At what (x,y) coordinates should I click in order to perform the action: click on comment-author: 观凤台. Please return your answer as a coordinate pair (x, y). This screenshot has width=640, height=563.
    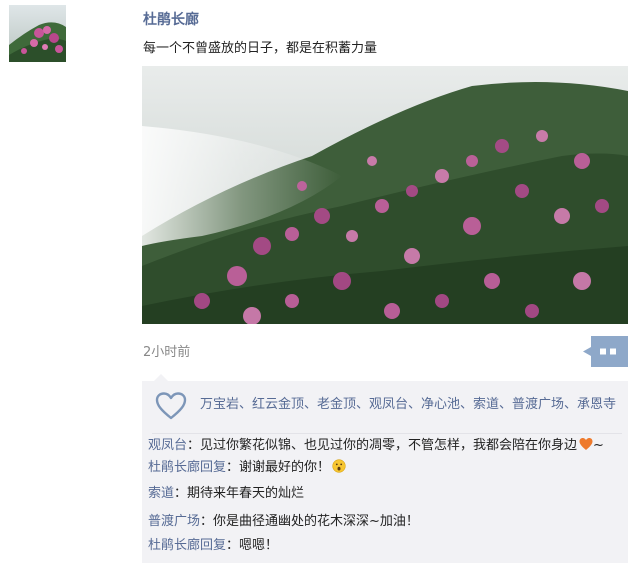
    Looking at the image, I should click on (167, 445).